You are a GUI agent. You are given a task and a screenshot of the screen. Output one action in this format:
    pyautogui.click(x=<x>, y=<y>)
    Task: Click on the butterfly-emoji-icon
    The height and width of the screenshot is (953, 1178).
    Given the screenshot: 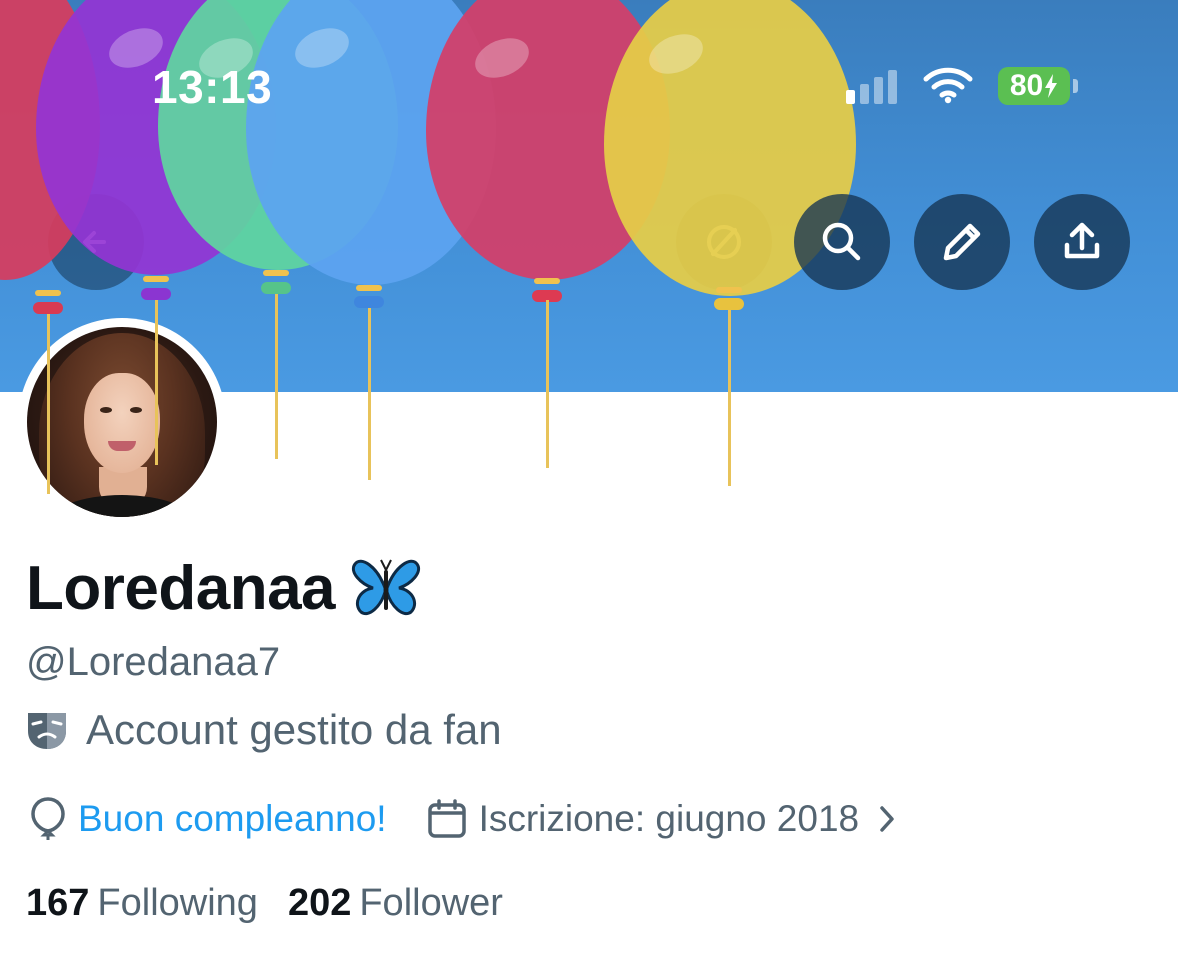 What is the action you would take?
    pyautogui.click(x=386, y=587)
    